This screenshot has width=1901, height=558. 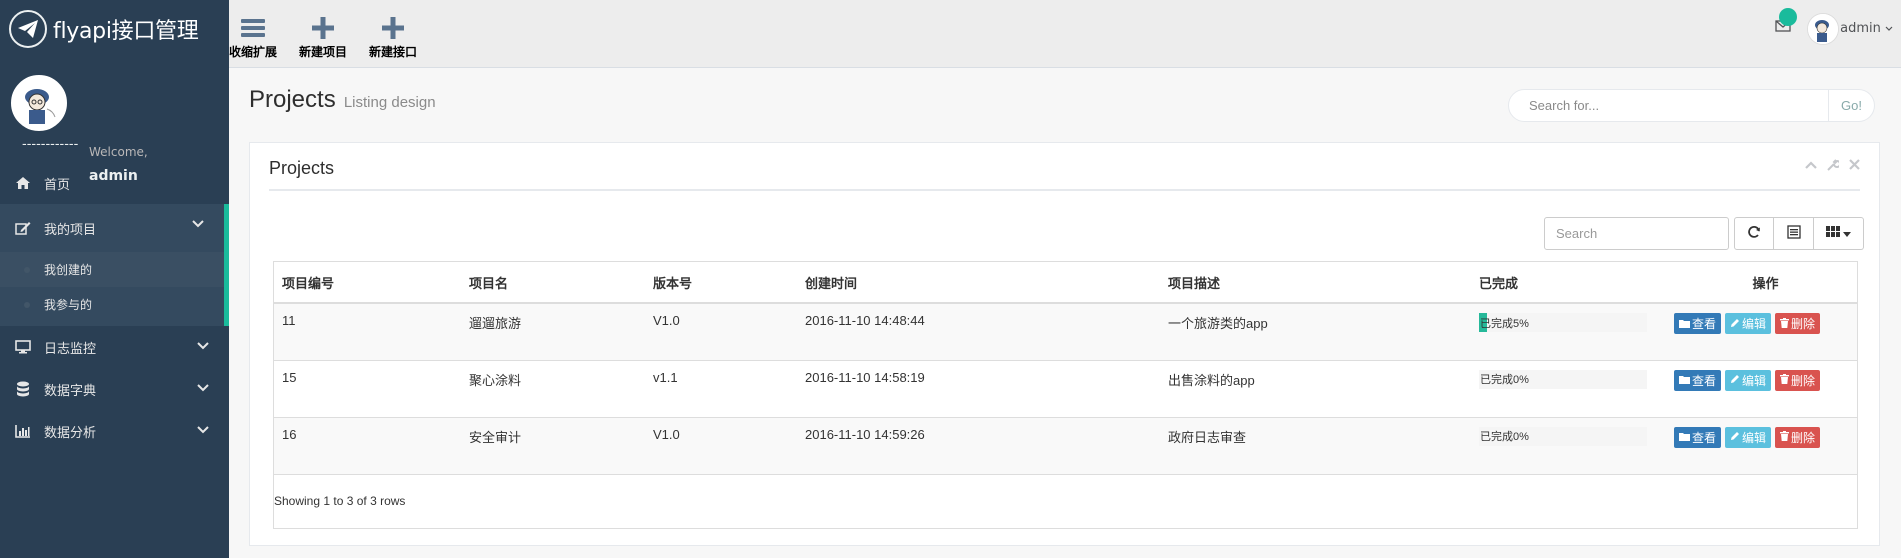 What do you see at coordinates (1315, 283) in the screenshot?
I see `column-header: 项目描述` at bounding box center [1315, 283].